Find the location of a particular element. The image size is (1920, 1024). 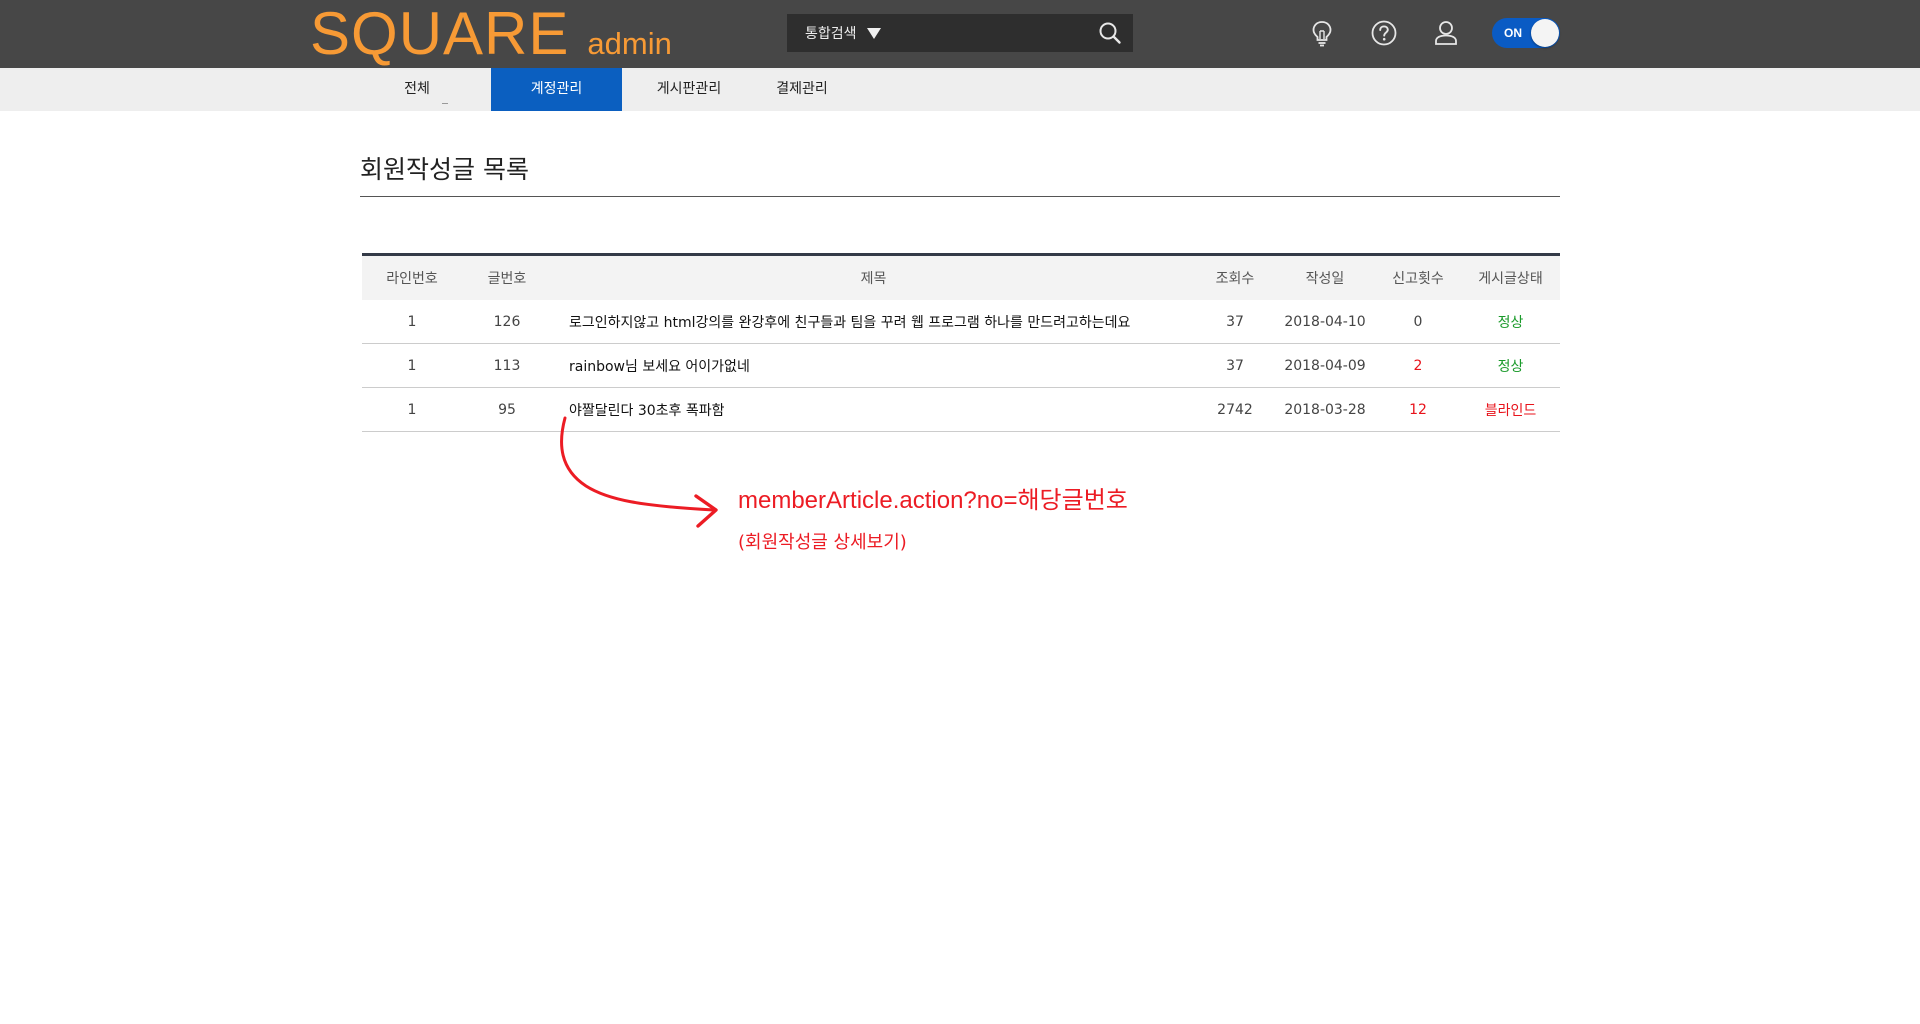

search-icon is located at coordinates (1110, 33).